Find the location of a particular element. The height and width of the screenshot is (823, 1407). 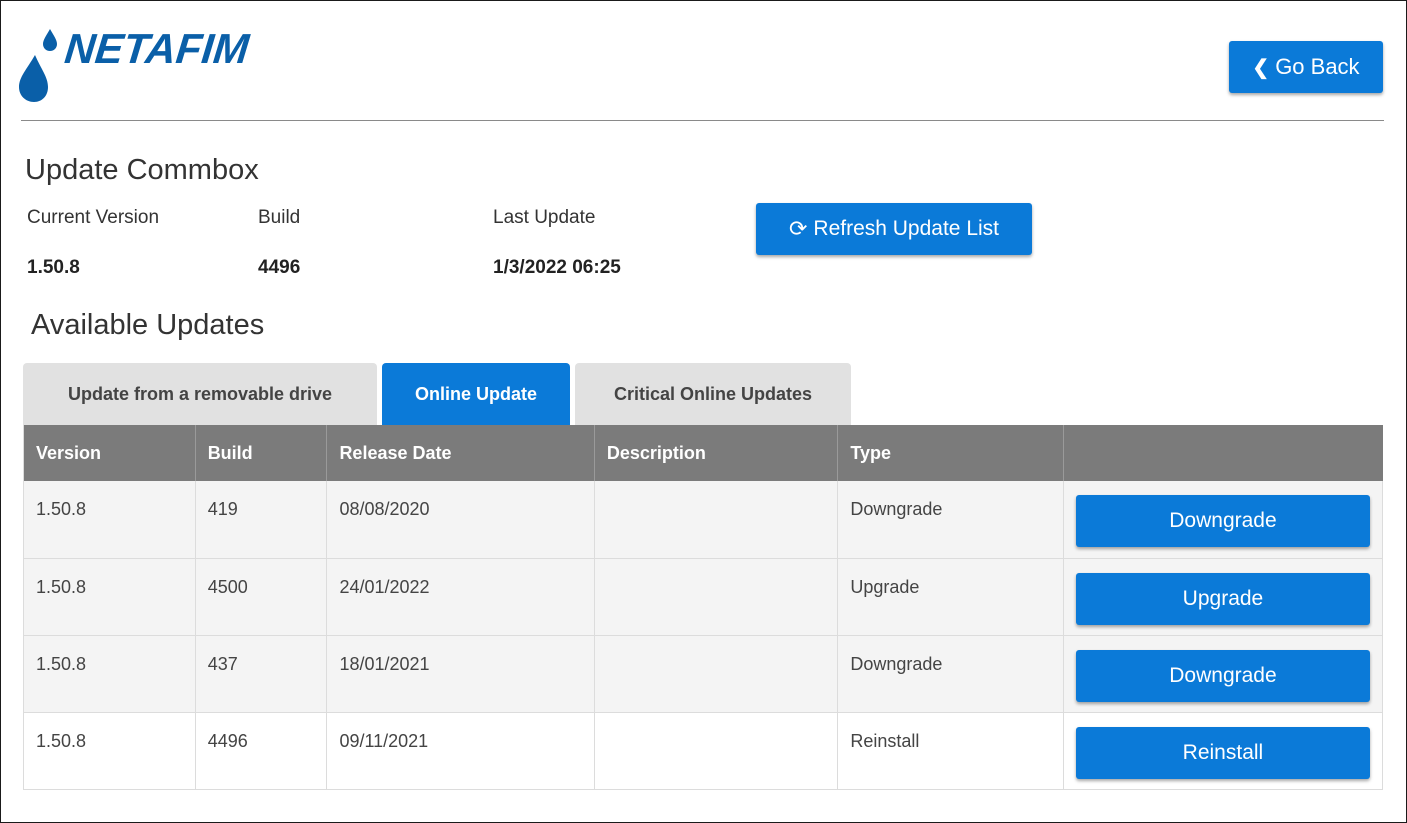

cell-type: Reinstall is located at coordinates (950, 751).